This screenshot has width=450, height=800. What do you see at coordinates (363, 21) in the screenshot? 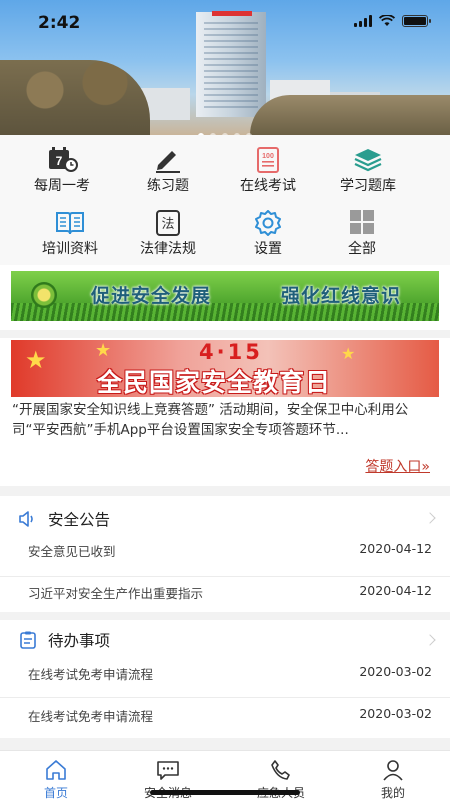
I see `cellular-signal-icon` at bounding box center [363, 21].